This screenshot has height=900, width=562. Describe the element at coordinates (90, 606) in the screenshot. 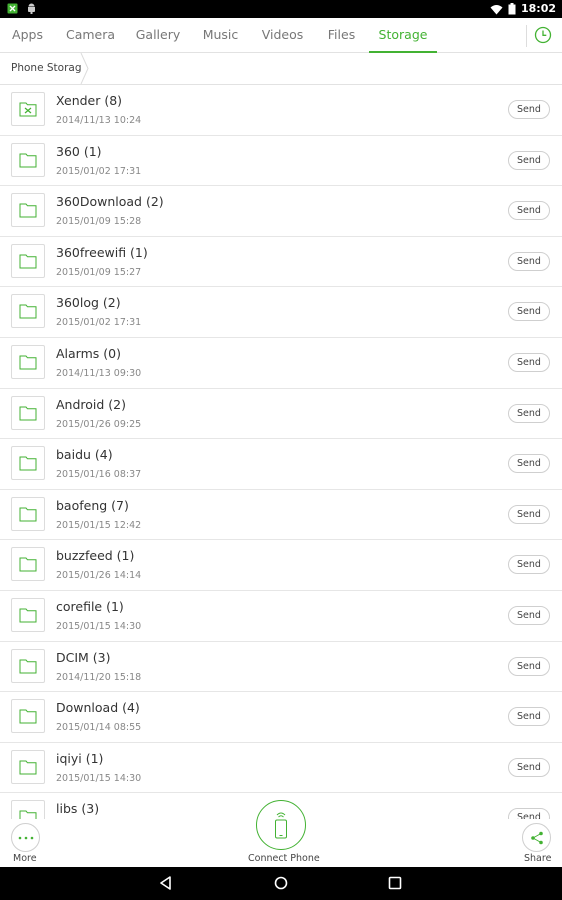

I see `file-name: corefile (1)` at that location.